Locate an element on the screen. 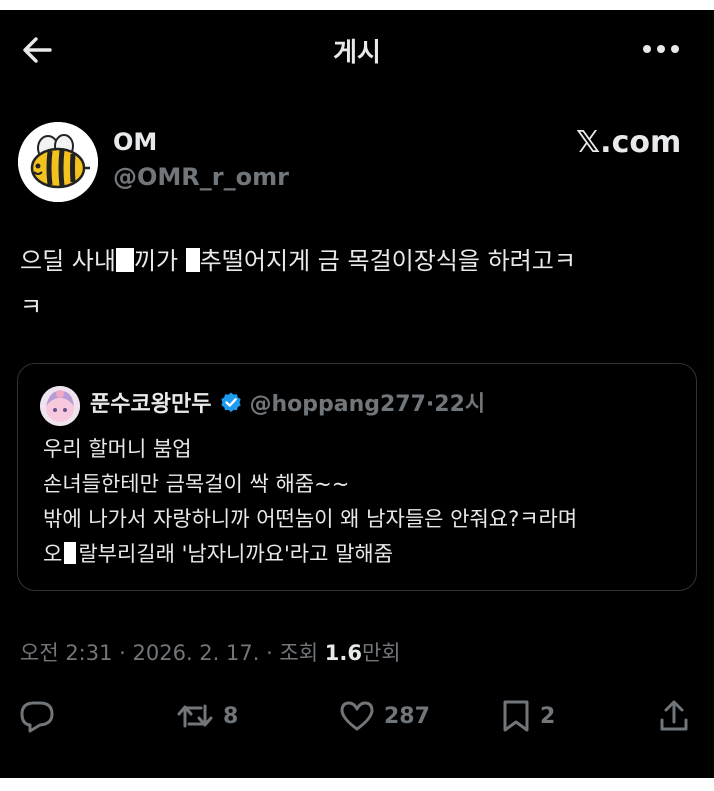 The image size is (714, 791). bee-icon is located at coordinates (58, 162).